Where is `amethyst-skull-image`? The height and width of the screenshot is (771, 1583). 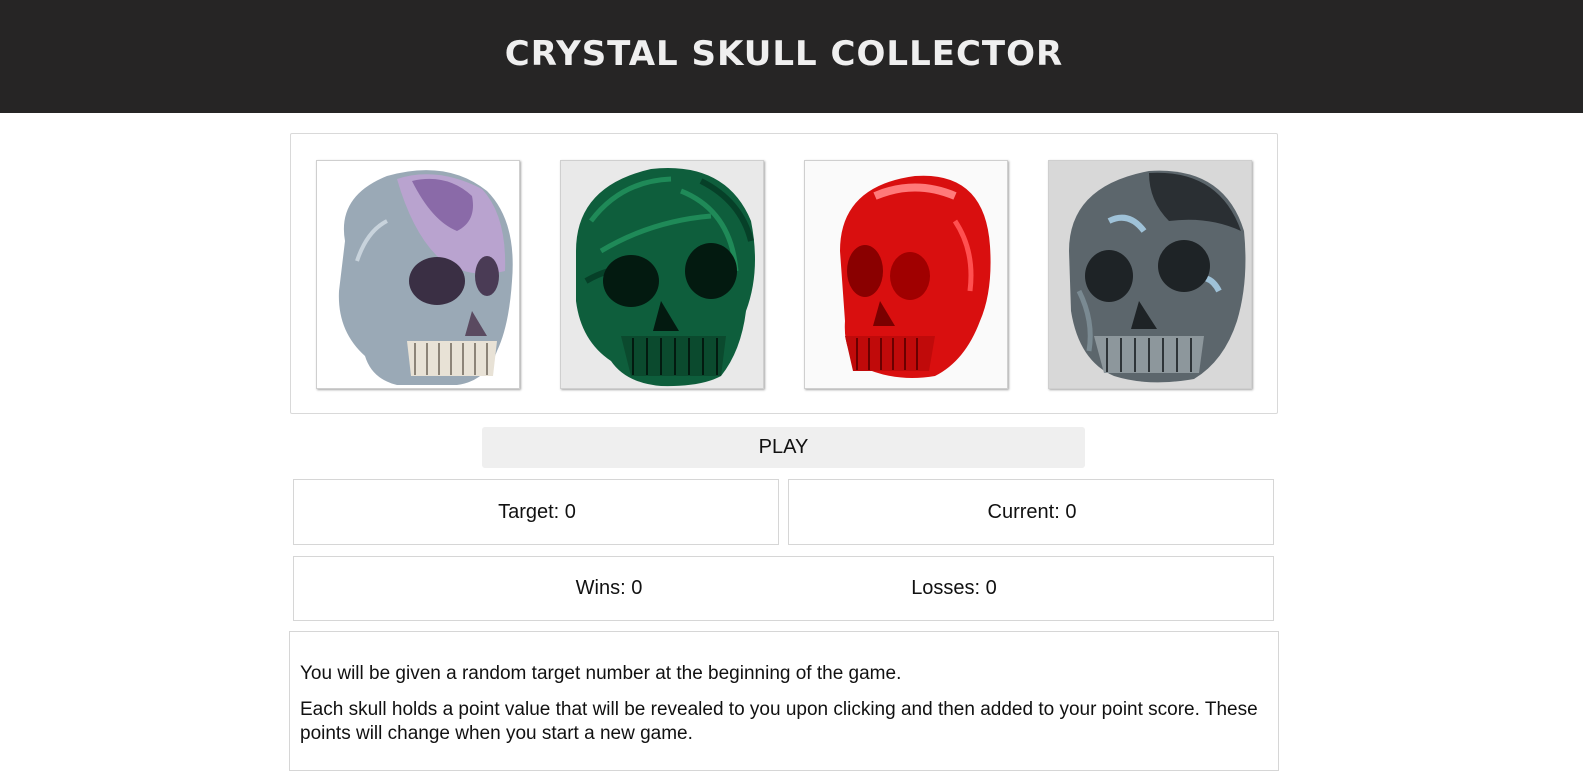 amethyst-skull-image is located at coordinates (418, 274).